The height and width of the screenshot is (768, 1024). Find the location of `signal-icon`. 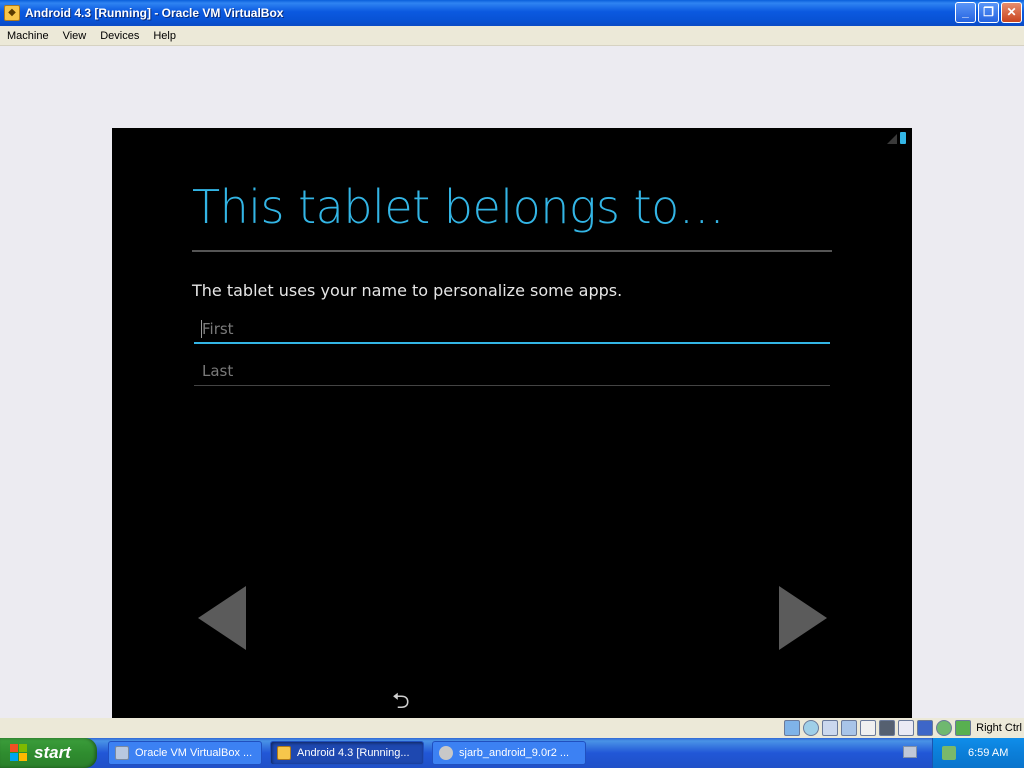

signal-icon is located at coordinates (892, 139).